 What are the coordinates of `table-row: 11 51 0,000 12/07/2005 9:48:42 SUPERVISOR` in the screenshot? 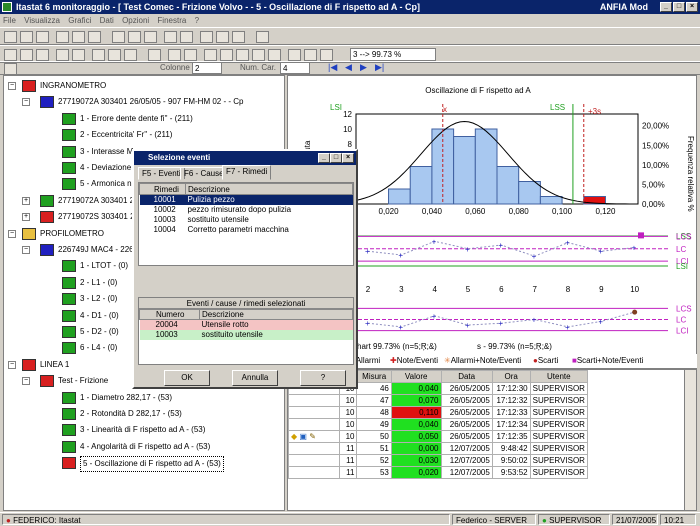 It's located at (438, 448).